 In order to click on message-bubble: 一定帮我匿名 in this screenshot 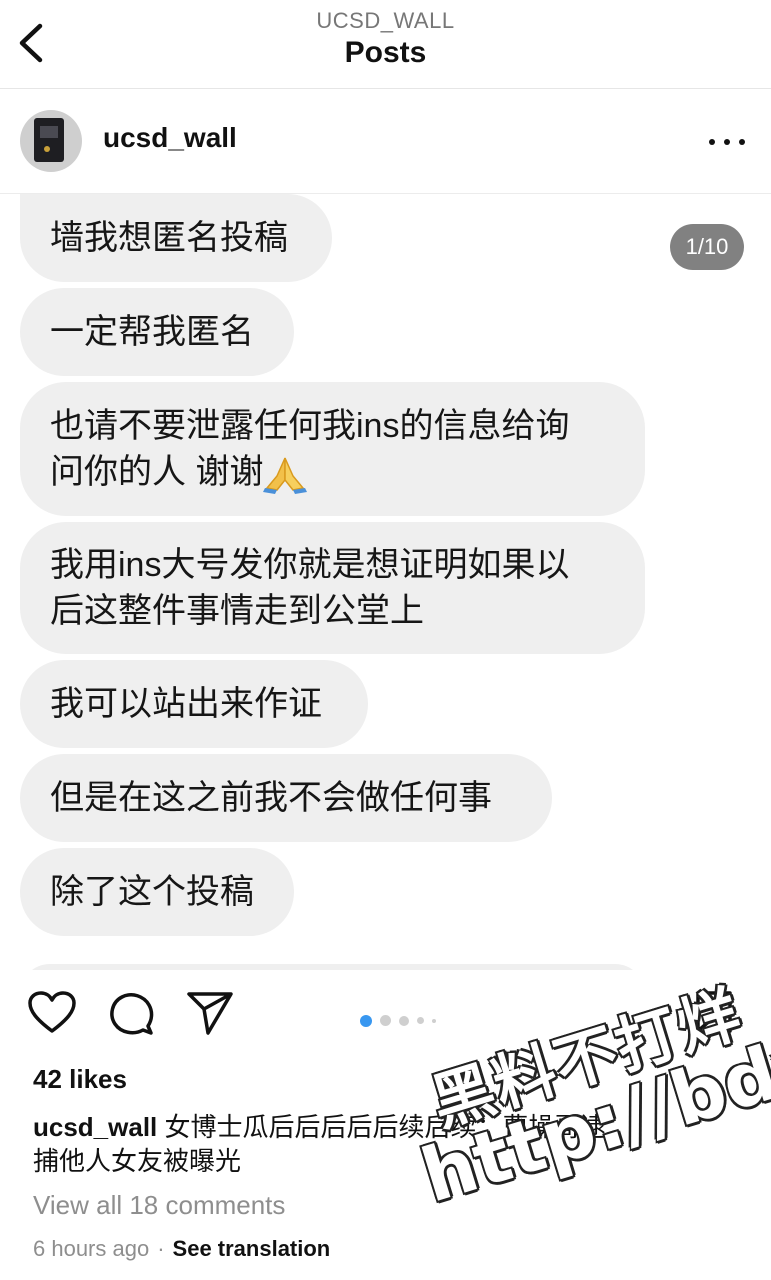, I will do `click(157, 332)`.